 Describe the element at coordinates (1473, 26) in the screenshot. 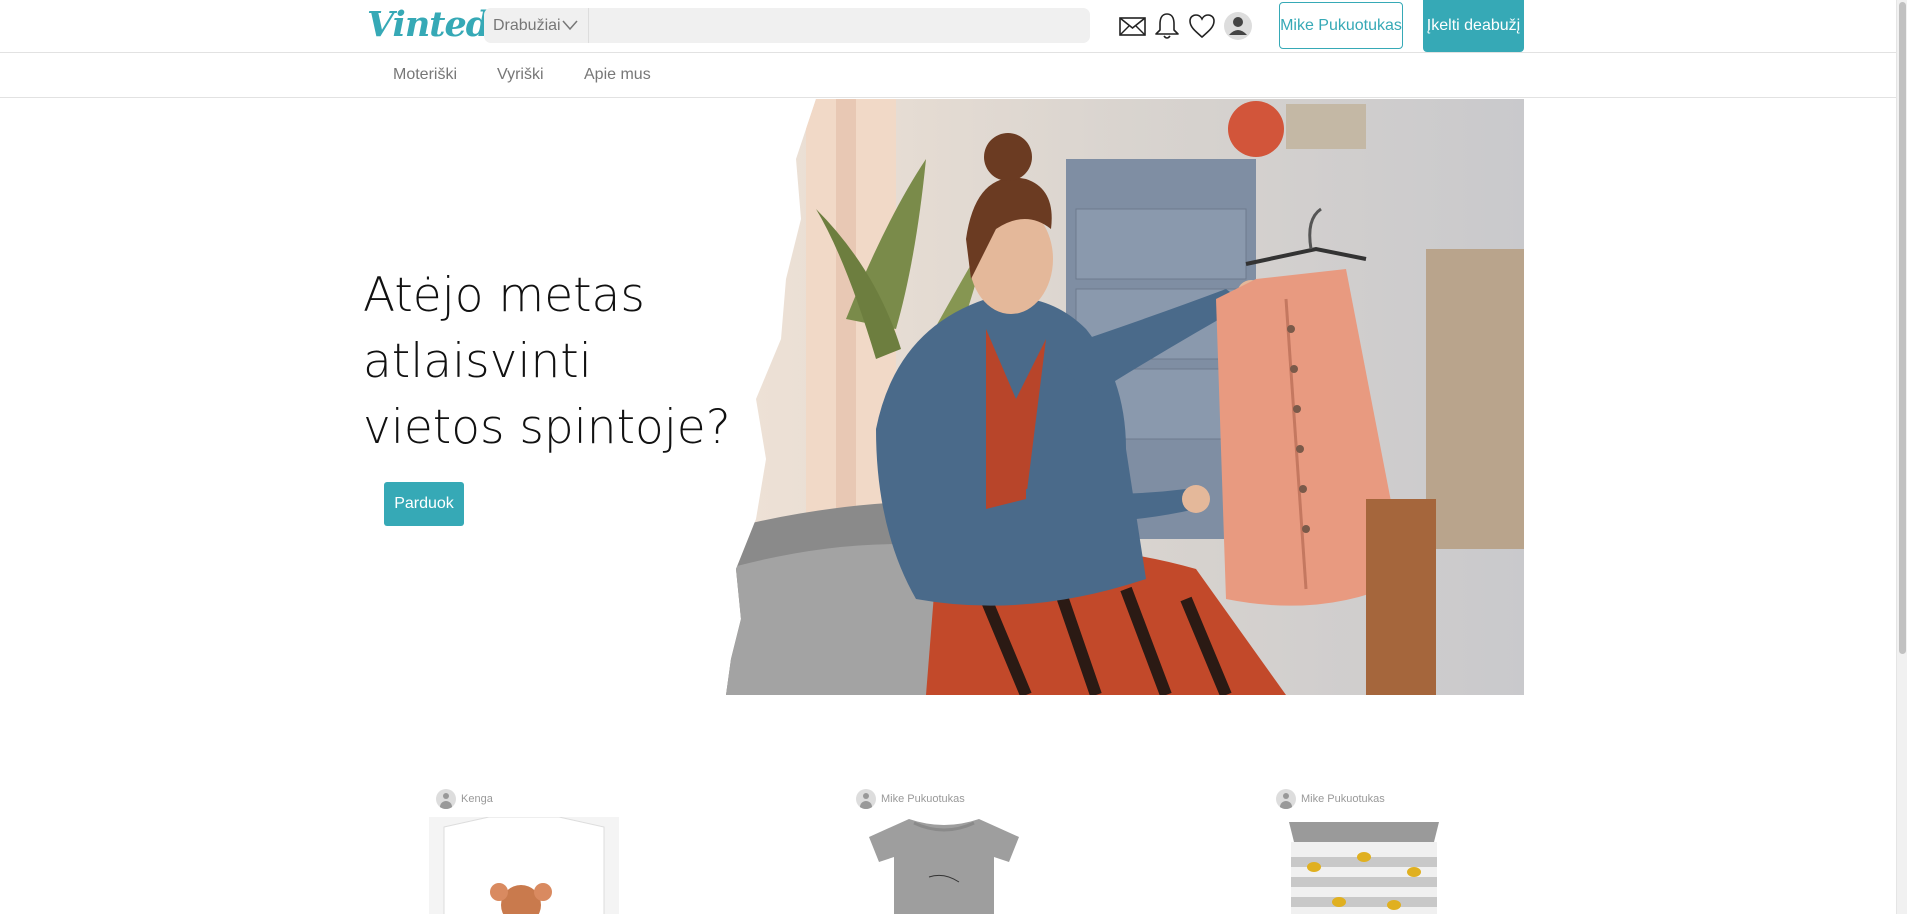

I see `upload-item-button: Įkelti deabužį` at that location.